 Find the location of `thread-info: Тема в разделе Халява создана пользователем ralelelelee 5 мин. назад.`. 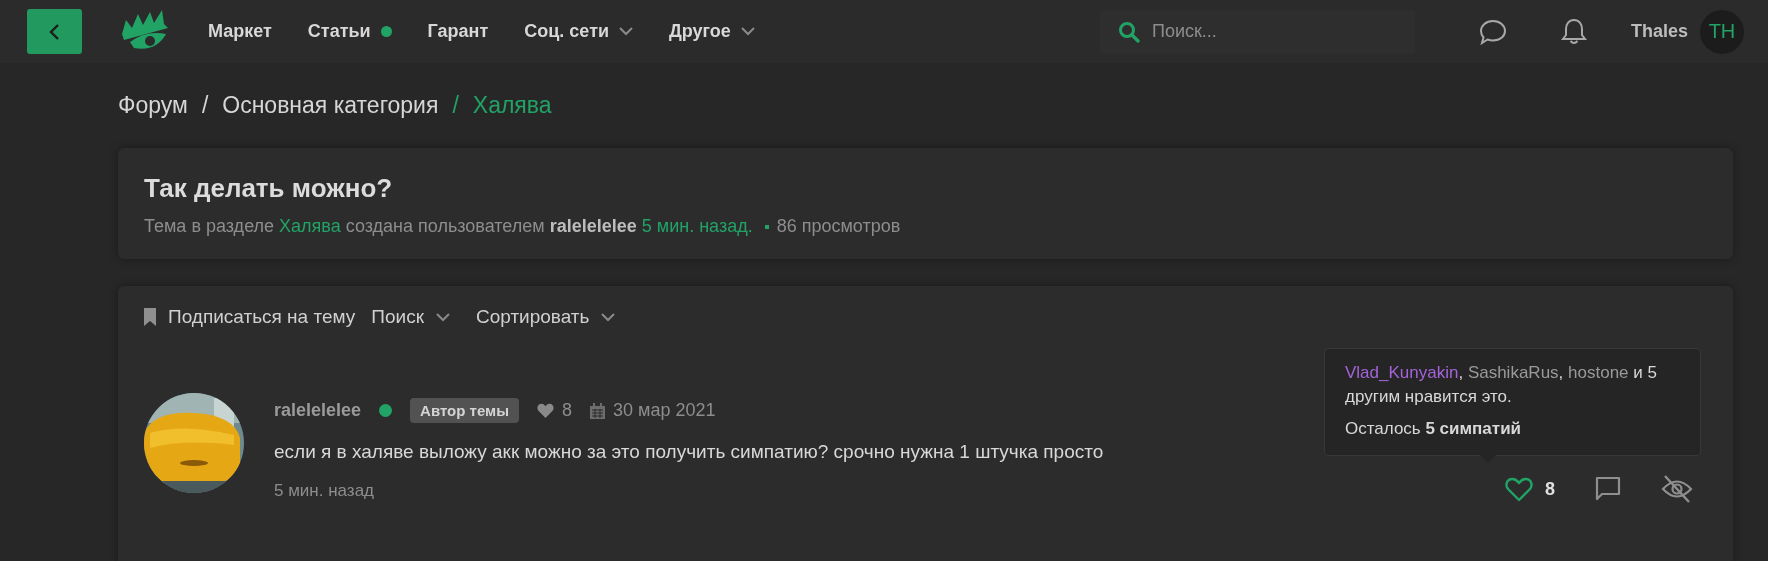

thread-info: Тема в разделе Халява создана пользователем ralelelelee 5 мин. назад. is located at coordinates (448, 226).